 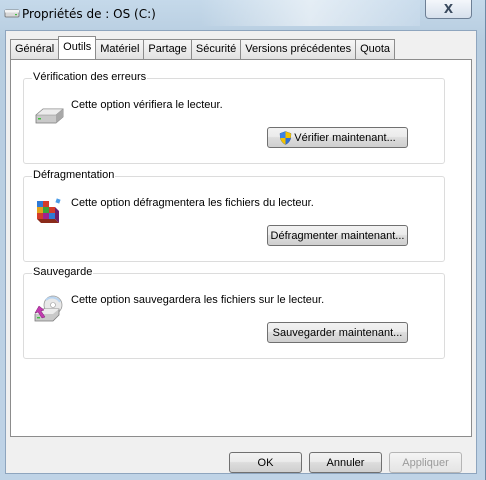 I want to click on cancel-label: Annuler, so click(x=345, y=462).